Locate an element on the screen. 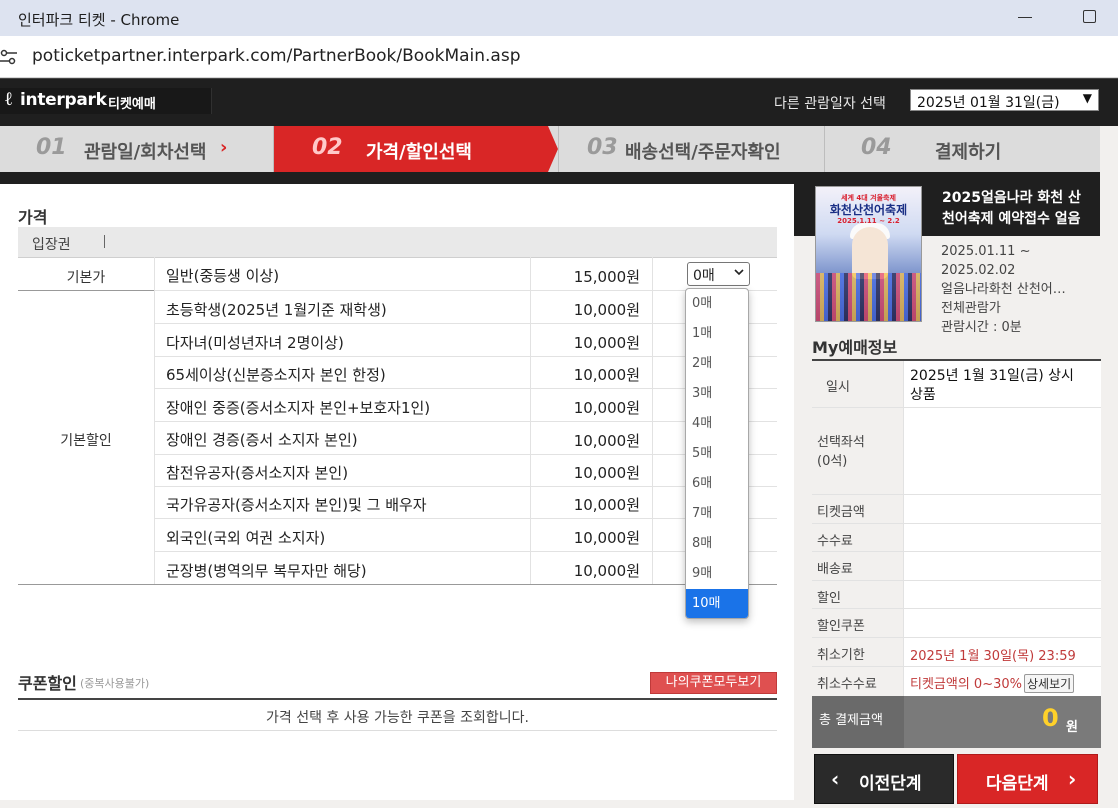 This screenshot has width=1118, height=808. prev-step-button: ‹ 이전단계 is located at coordinates (884, 779).